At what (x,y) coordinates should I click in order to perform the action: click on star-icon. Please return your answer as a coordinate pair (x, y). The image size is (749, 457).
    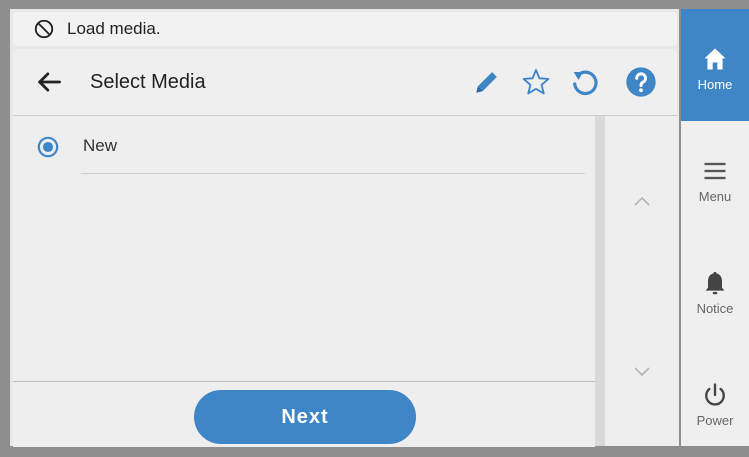
    Looking at the image, I should click on (536, 82).